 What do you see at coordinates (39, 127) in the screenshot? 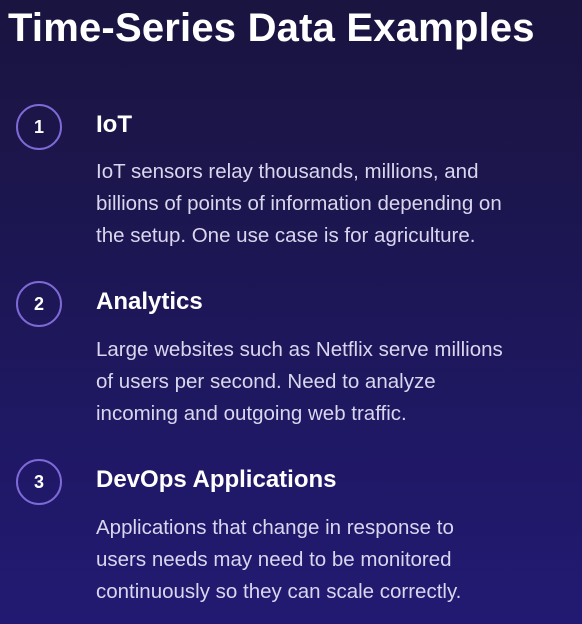
I see `step-number-badge: 1` at bounding box center [39, 127].